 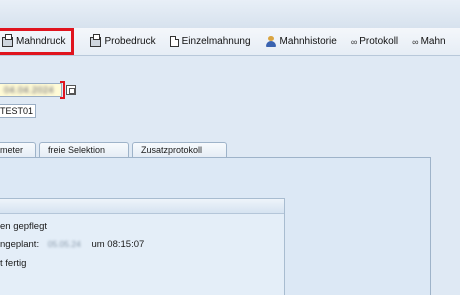 I want to click on einzelmahnung-button: Einzelmahnung, so click(x=210, y=42).